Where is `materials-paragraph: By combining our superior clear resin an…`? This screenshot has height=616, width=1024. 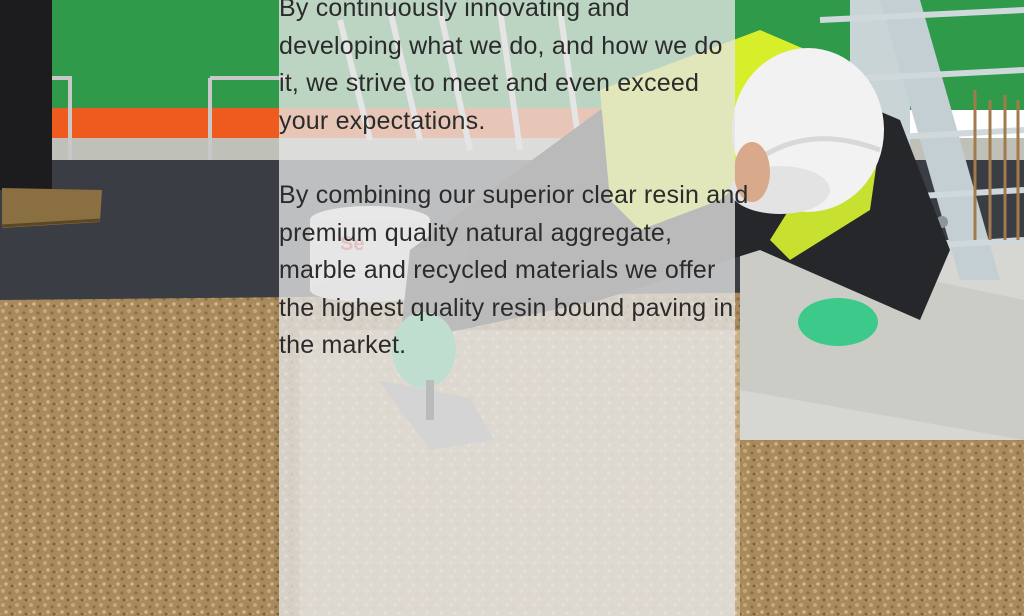 materials-paragraph: By combining our superior clear resin an… is located at coordinates (514, 270).